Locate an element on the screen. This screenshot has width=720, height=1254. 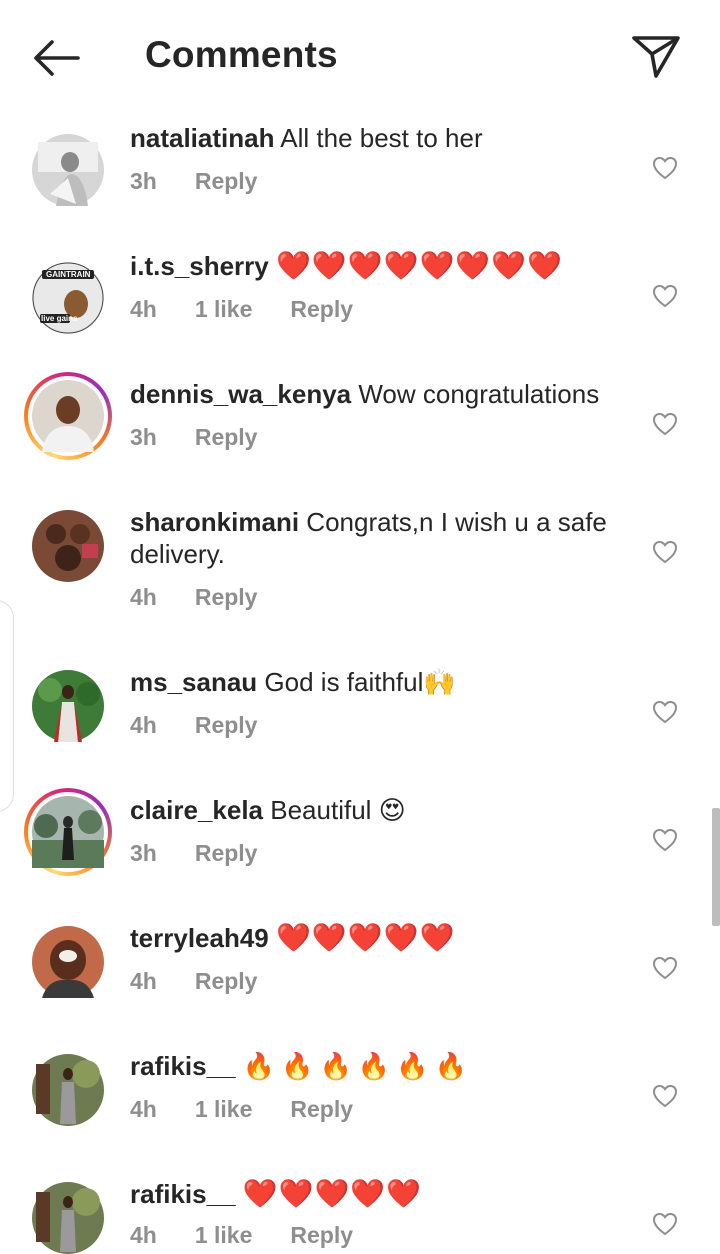
comment-text: rafikis__ ❤️❤️❤️❤️❤️ is located at coordinates (380, 1194).